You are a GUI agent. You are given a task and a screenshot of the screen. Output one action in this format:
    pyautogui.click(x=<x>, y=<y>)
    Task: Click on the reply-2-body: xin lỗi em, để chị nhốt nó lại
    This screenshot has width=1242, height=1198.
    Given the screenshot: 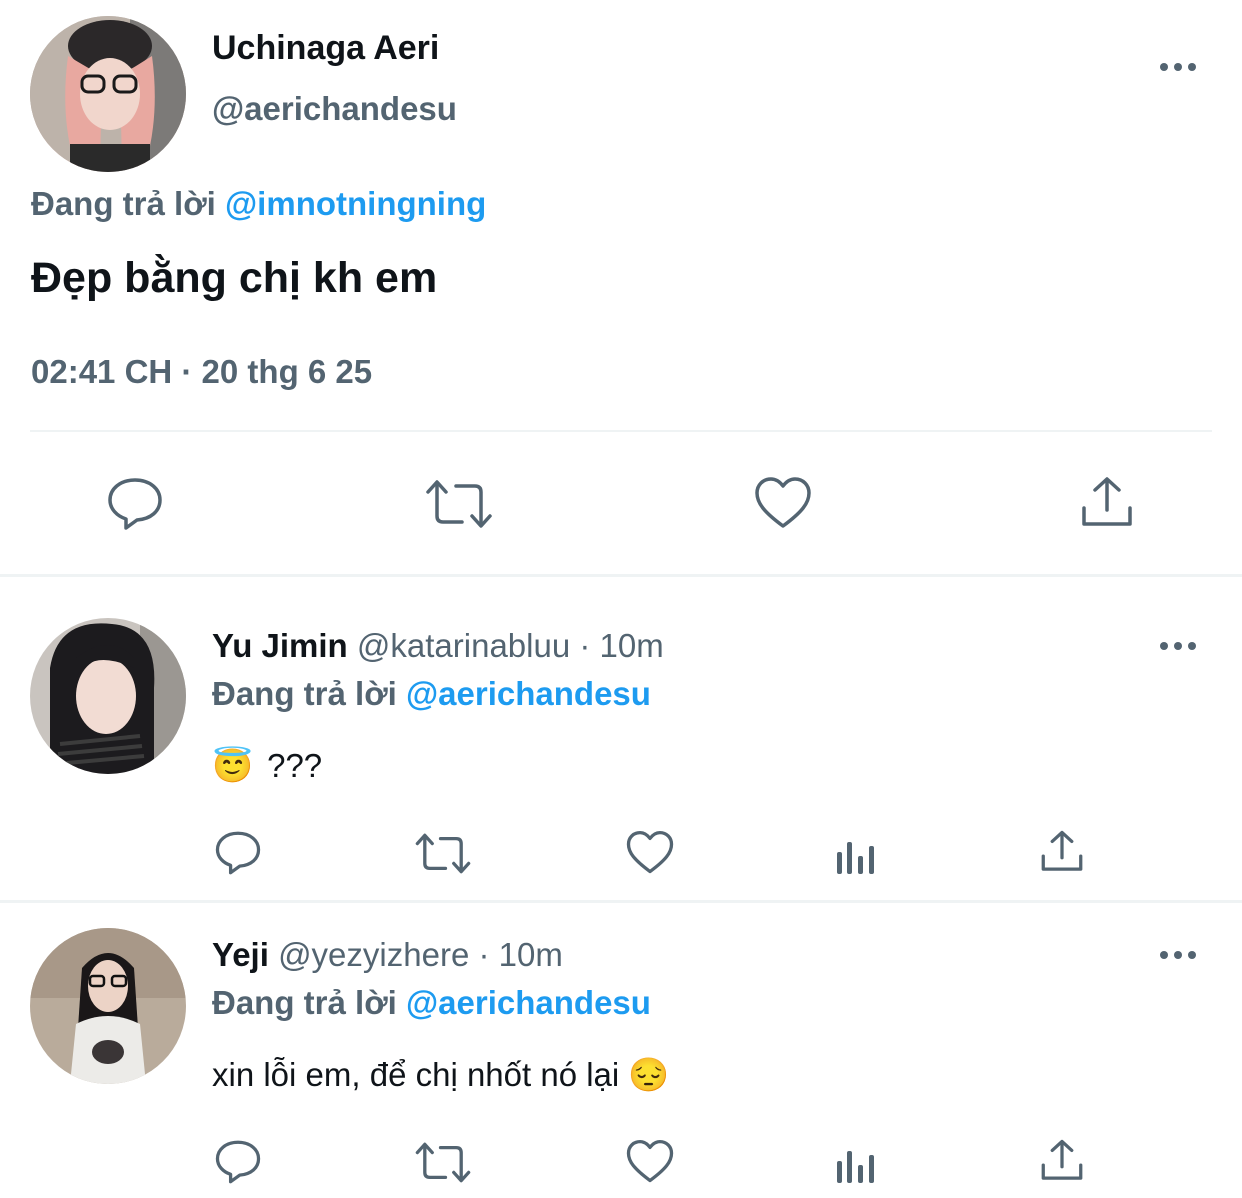 What is the action you would take?
    pyautogui.click(x=416, y=1074)
    